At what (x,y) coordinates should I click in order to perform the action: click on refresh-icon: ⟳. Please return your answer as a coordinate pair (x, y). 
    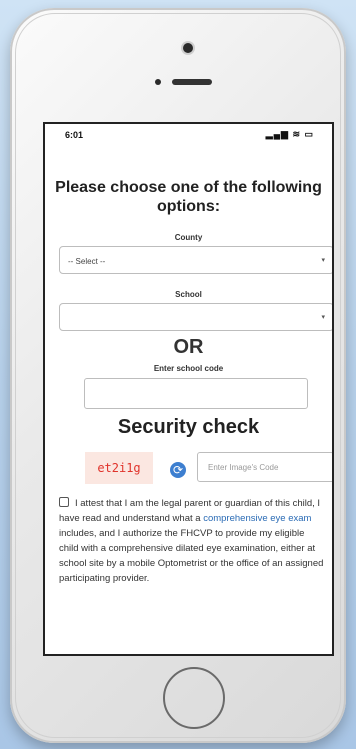
    Looking at the image, I should click on (178, 470).